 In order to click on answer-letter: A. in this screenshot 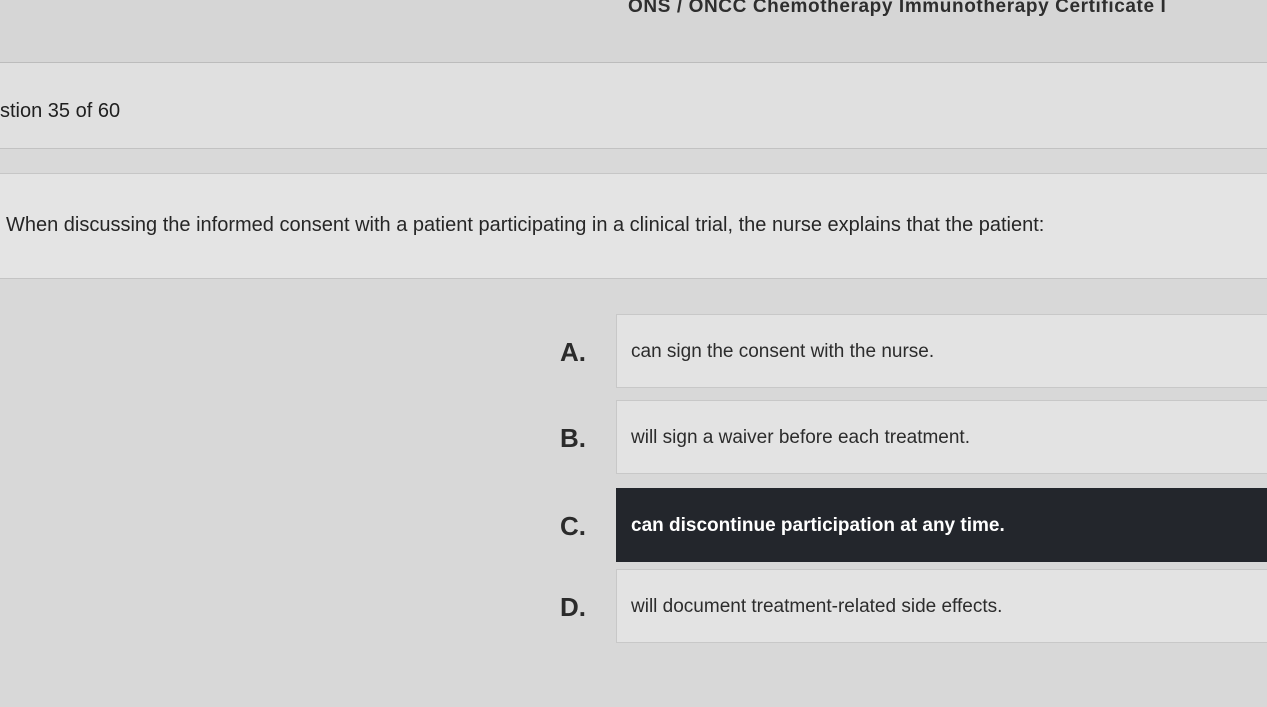, I will do `click(573, 352)`.